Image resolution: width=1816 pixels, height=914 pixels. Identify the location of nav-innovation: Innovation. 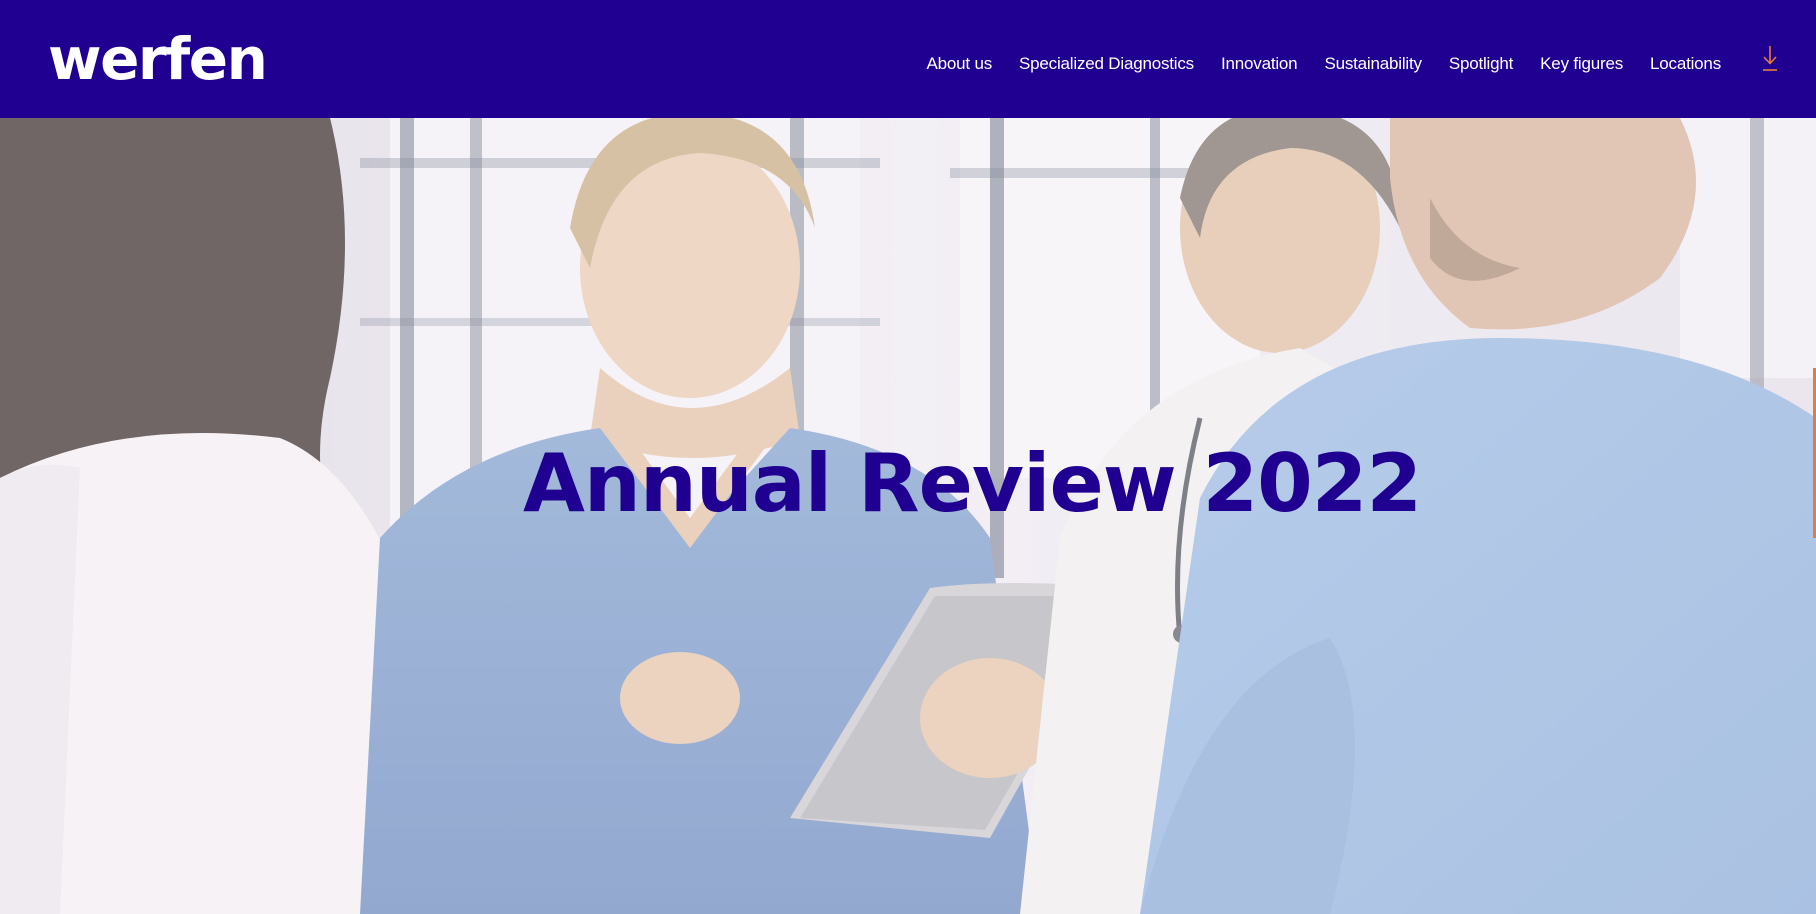
(1259, 64).